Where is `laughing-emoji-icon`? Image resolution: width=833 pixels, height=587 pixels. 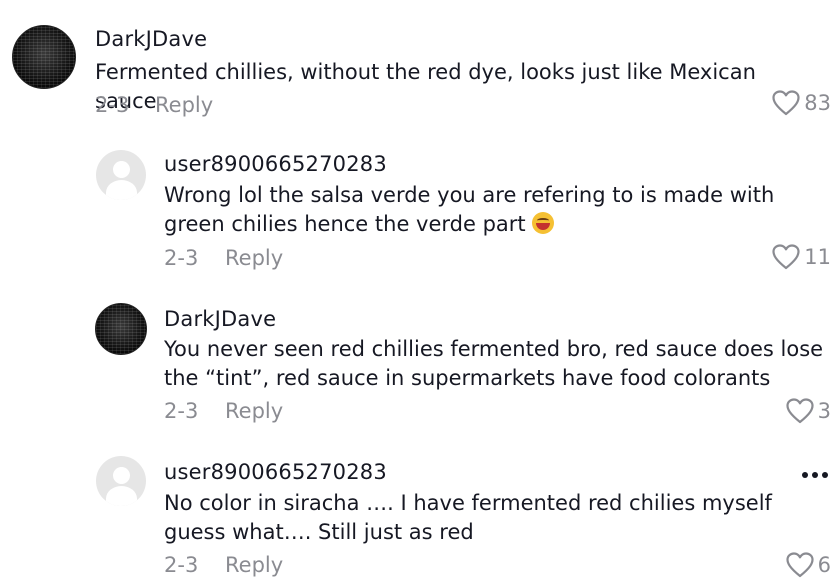
laughing-emoji-icon is located at coordinates (542, 223).